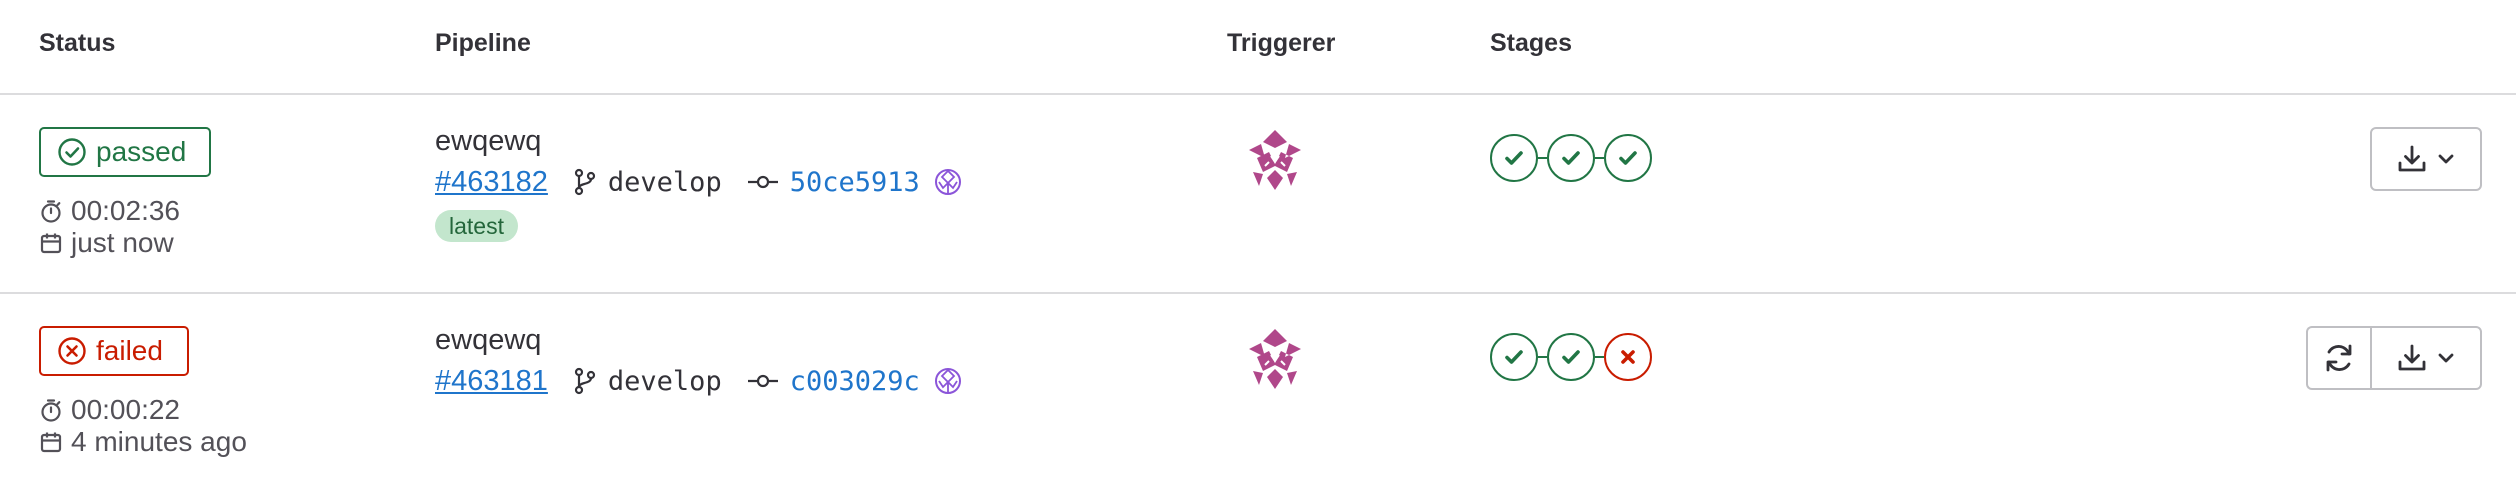  I want to click on status-label: passed, so click(141, 151).